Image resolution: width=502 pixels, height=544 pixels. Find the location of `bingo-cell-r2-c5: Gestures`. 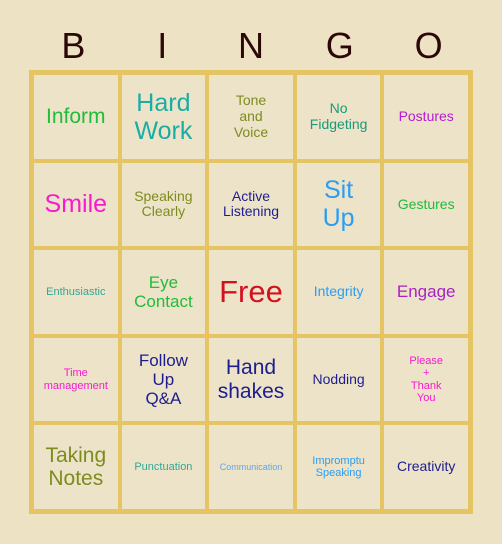

bingo-cell-r2-c5: Gestures is located at coordinates (426, 204).